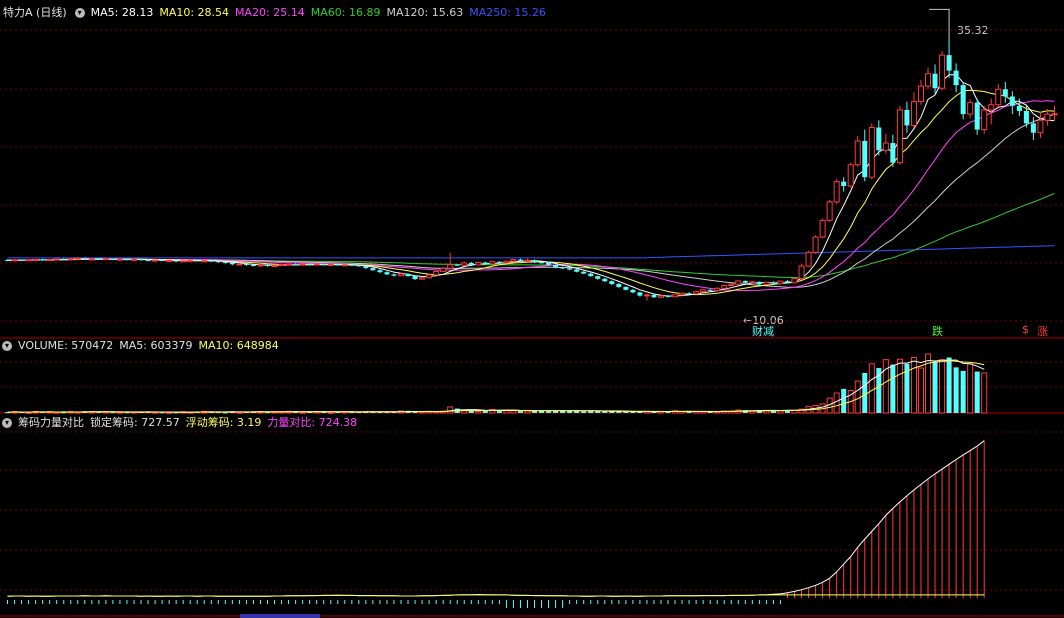 This screenshot has height=618, width=1064. What do you see at coordinates (496, 386) in the screenshot?
I see `volume-ma10-line` at bounding box center [496, 386].